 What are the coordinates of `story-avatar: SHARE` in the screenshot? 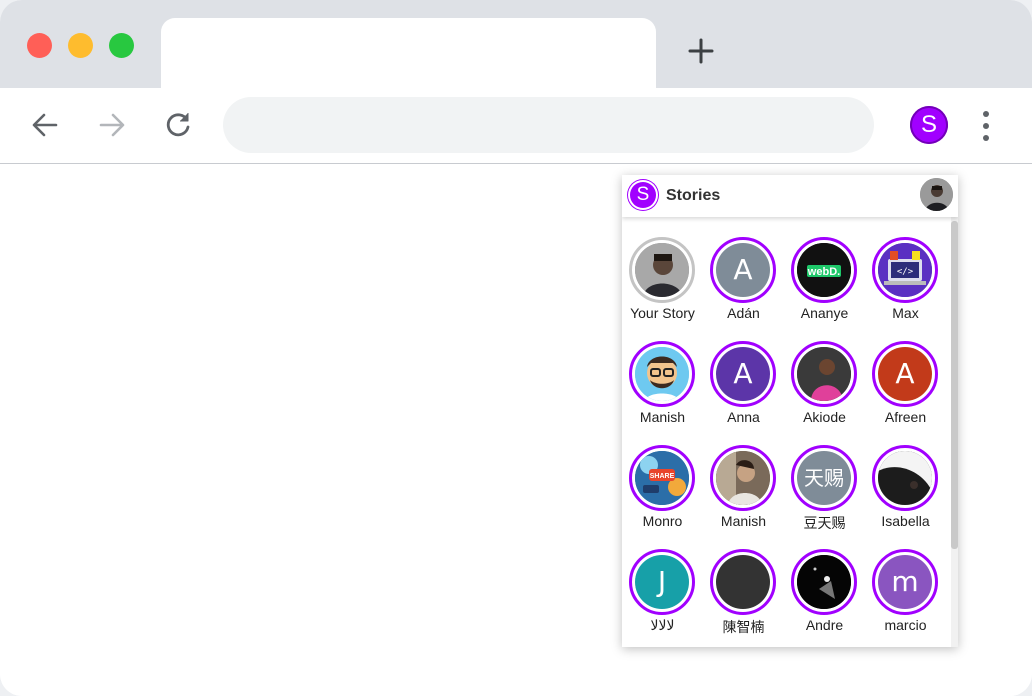 It's located at (662, 478).